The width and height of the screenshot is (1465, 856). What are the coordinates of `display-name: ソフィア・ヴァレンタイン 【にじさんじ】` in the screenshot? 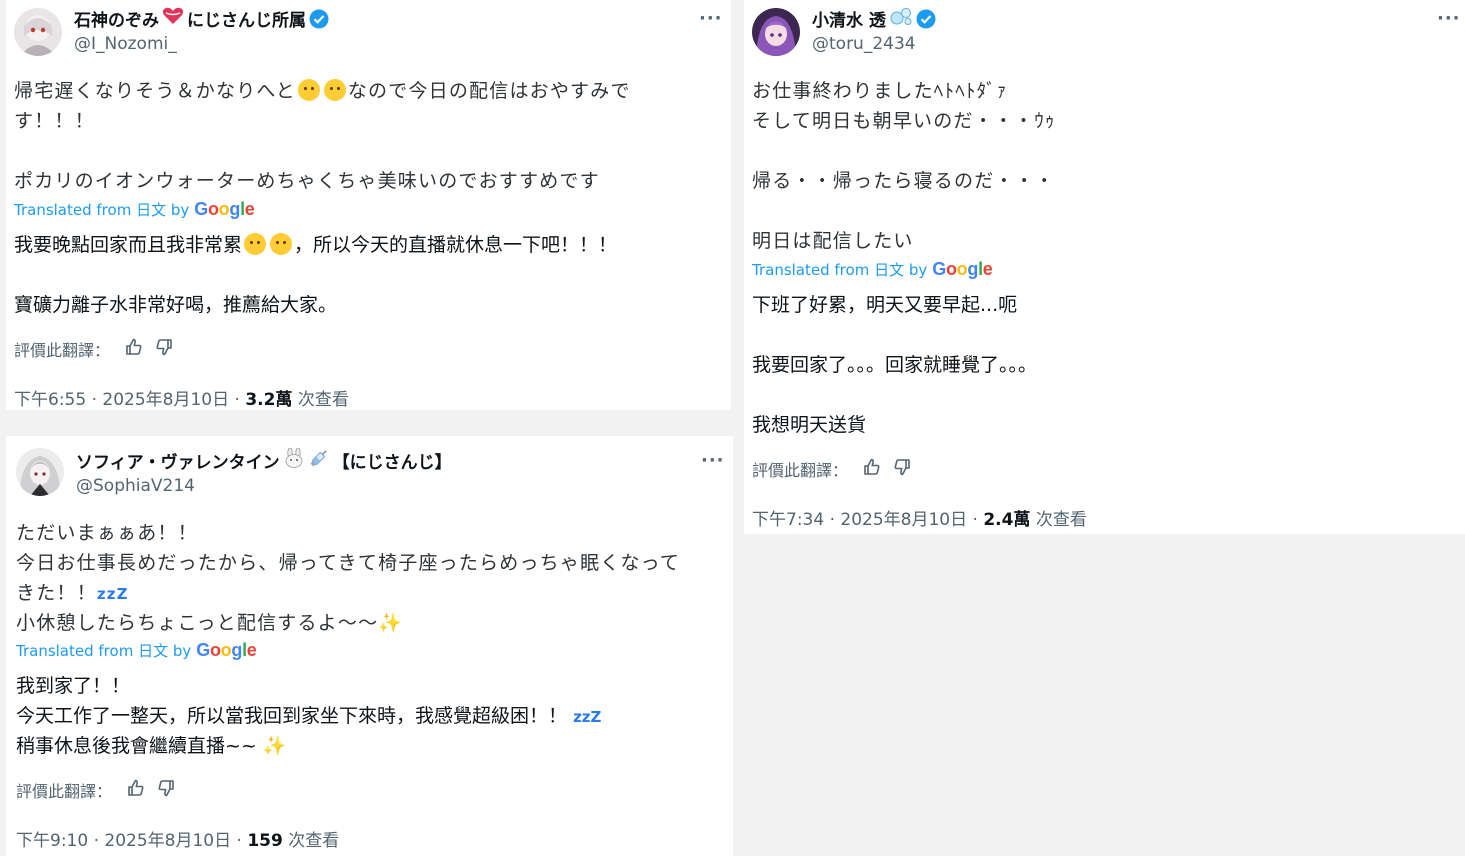 It's located at (264, 460).